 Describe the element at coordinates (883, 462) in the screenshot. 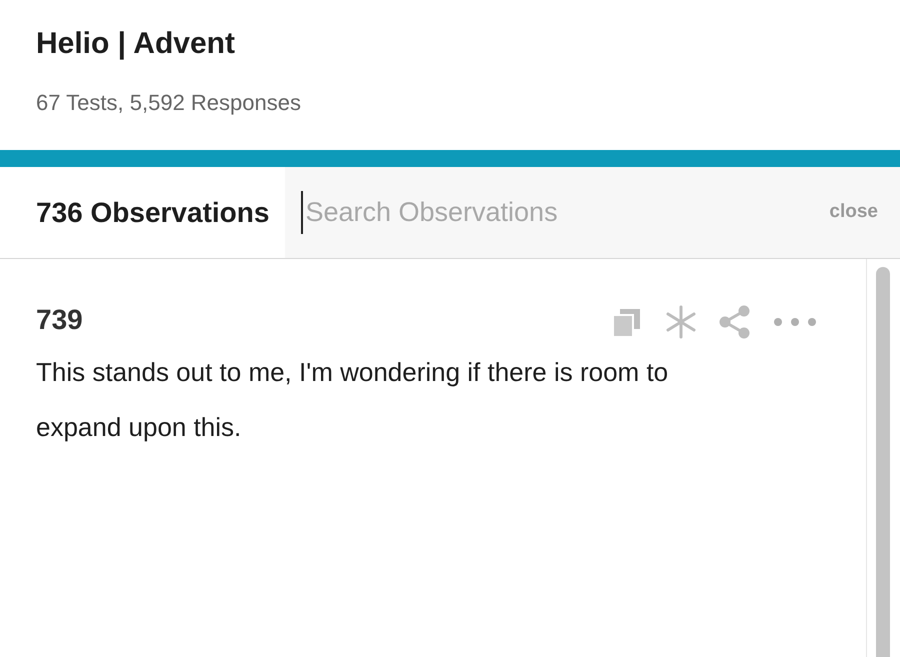

I see `scrollbar` at that location.